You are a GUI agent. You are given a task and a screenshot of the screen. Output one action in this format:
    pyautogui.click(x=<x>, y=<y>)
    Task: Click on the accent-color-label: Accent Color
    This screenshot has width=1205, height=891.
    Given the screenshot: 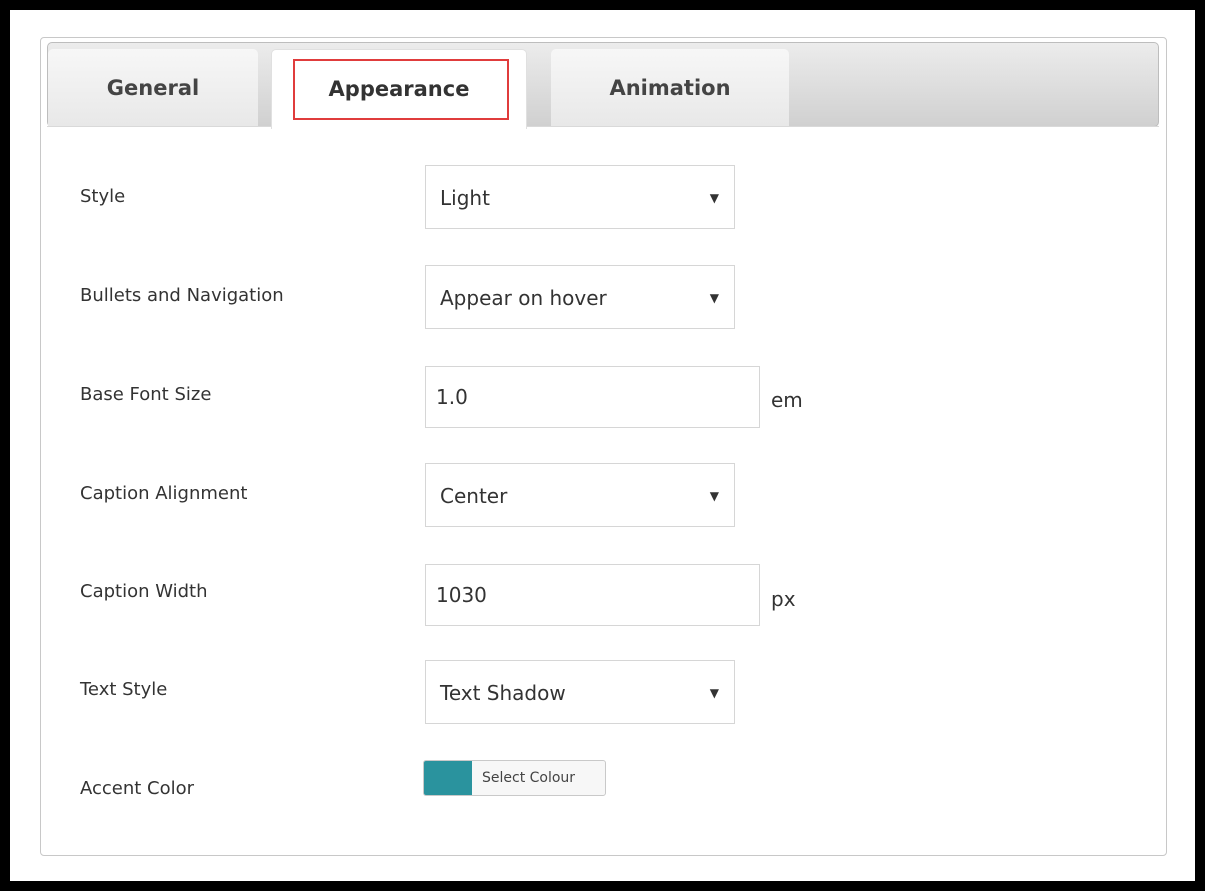 What is the action you would take?
    pyautogui.click(x=137, y=788)
    